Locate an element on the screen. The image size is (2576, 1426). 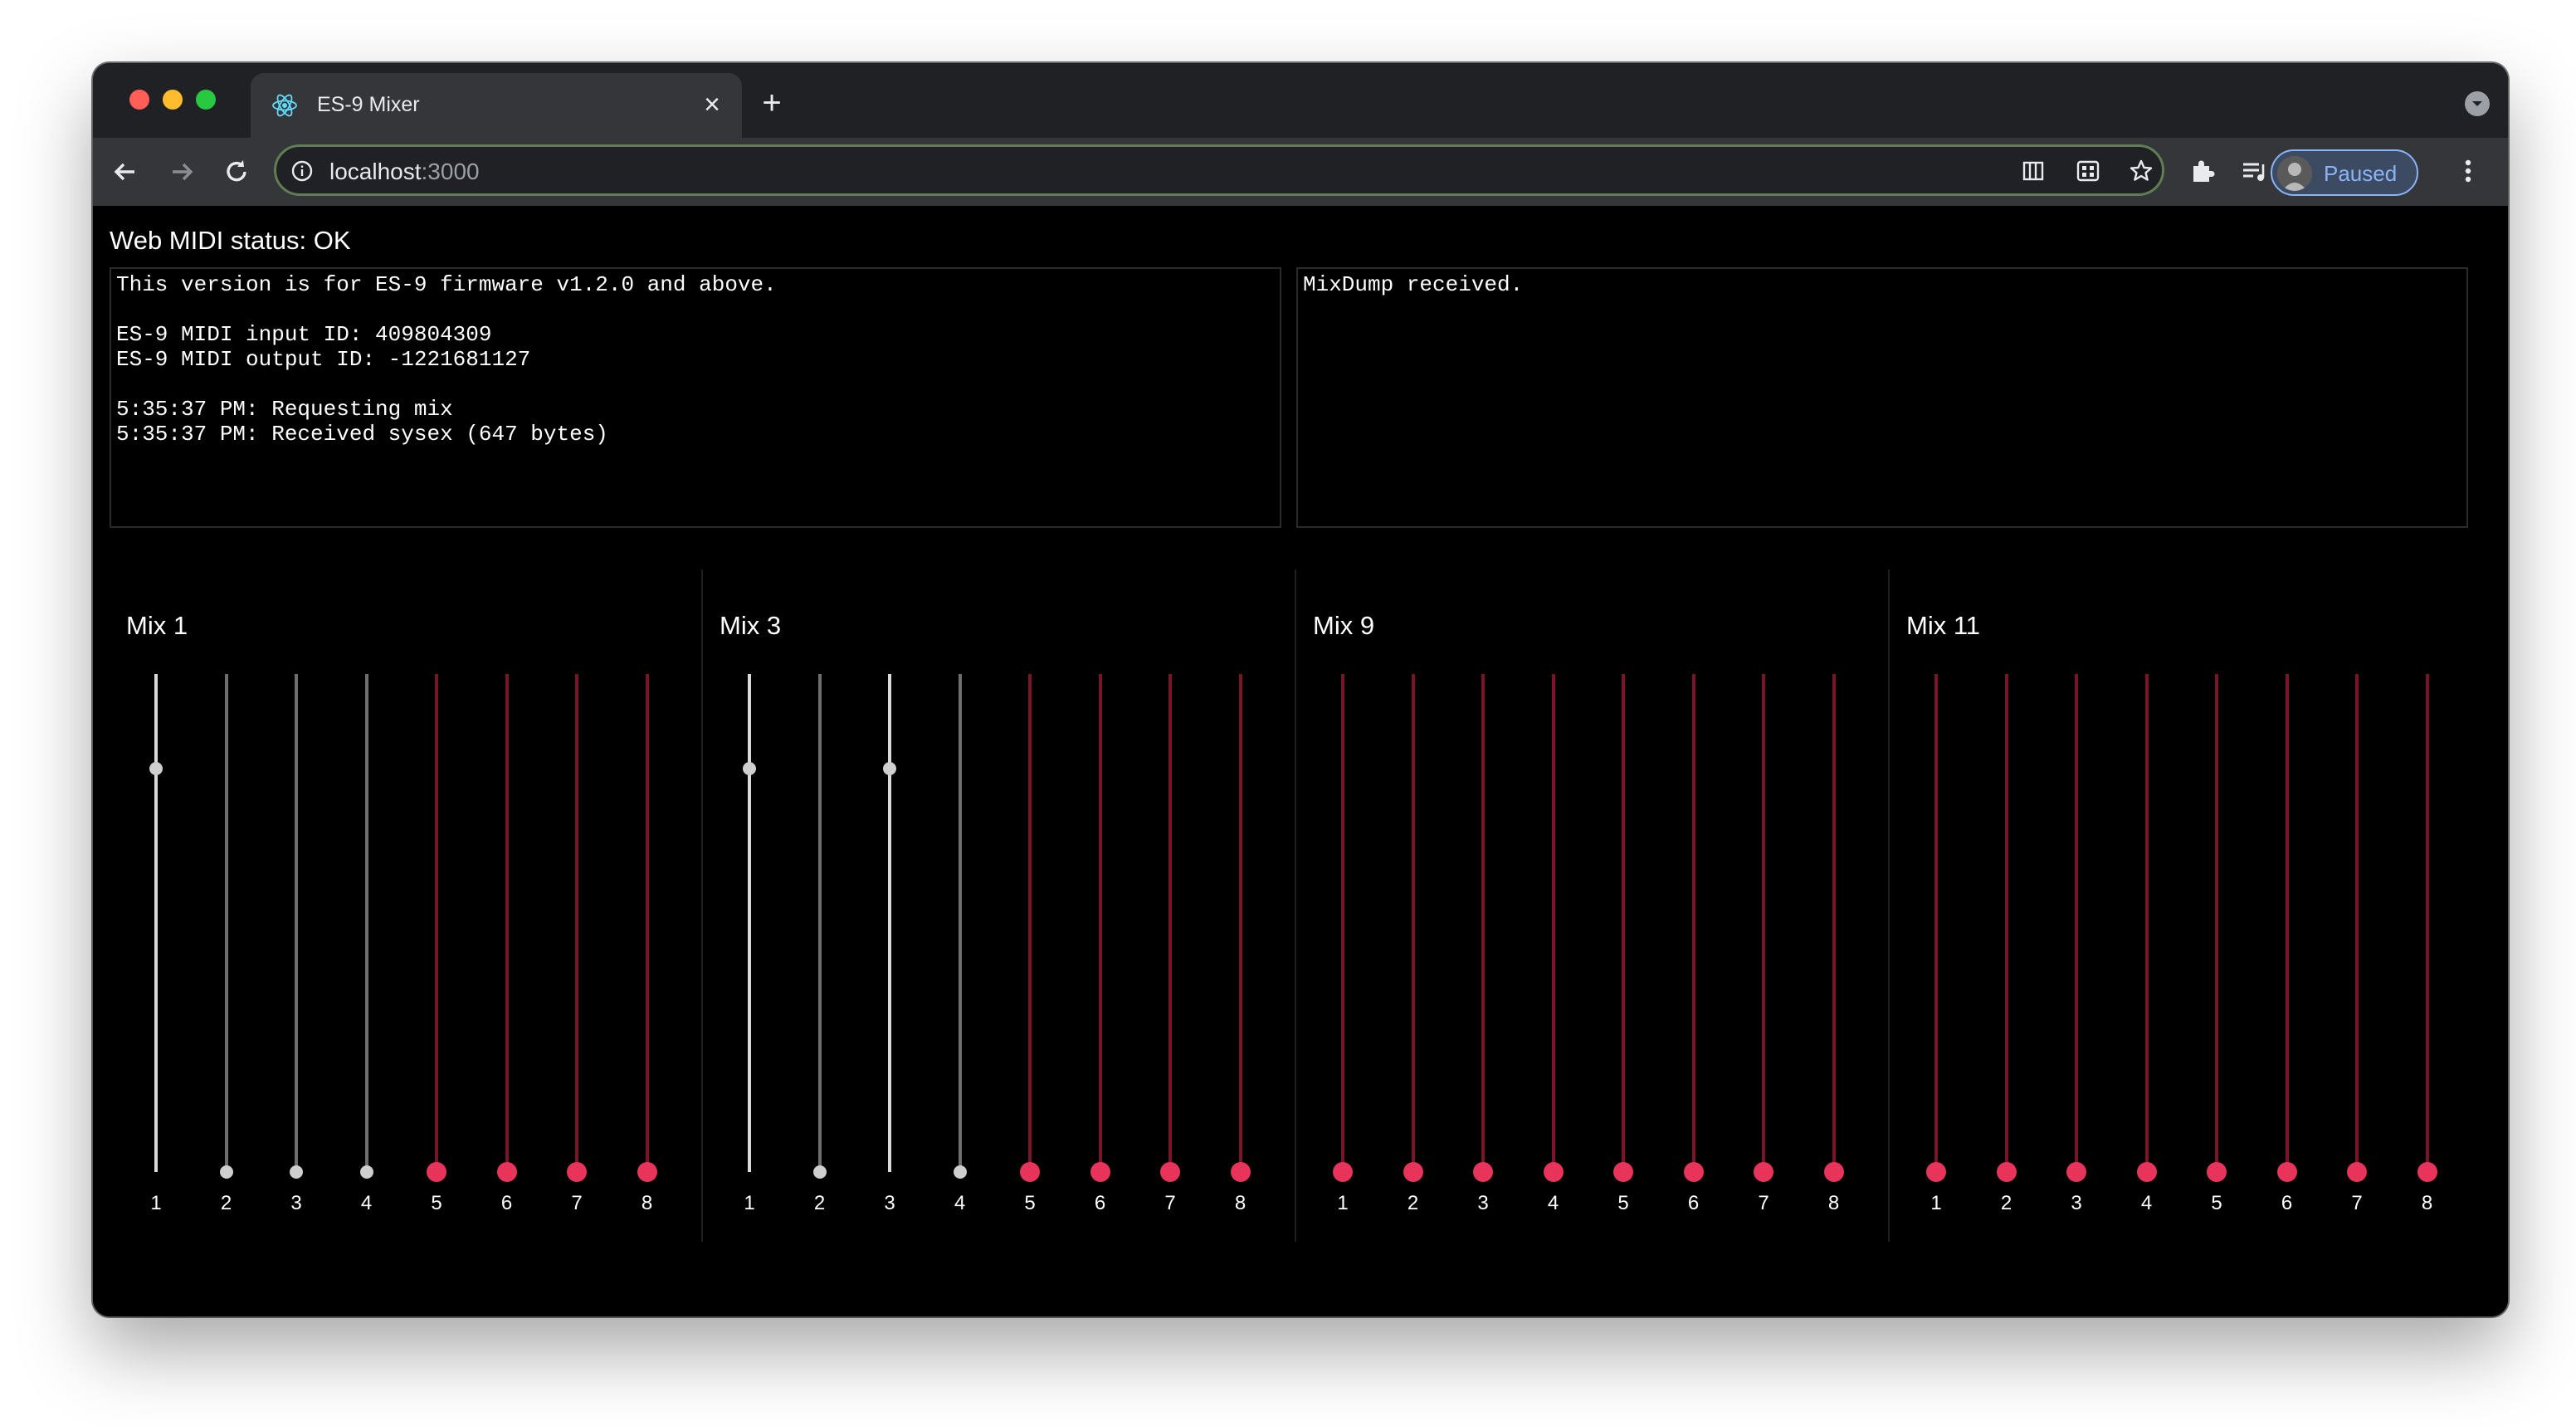
mixdump-textarea: MixDump received. is located at coordinates (1882, 397).